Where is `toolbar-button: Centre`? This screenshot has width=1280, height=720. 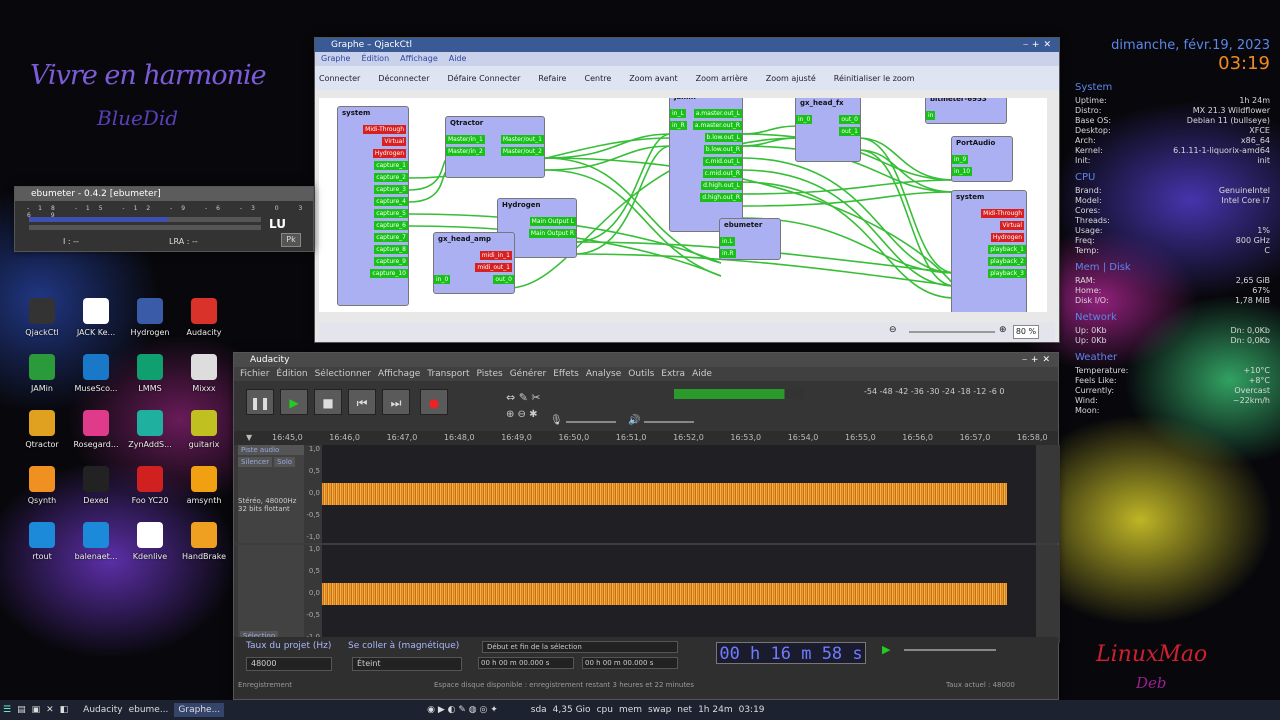 toolbar-button: Centre is located at coordinates (597, 78).